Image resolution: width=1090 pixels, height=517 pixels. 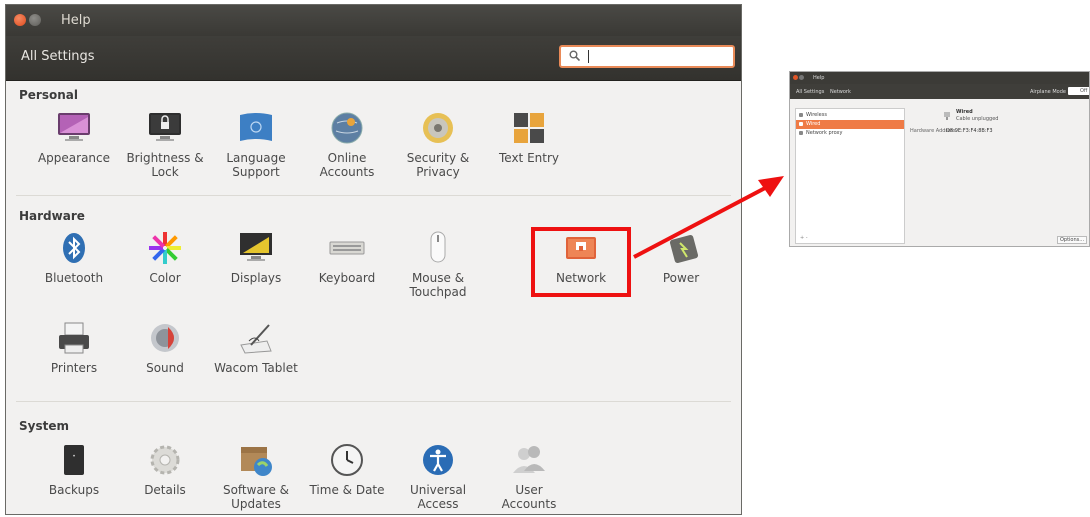 I want to click on window-title: Help, so click(x=76, y=20).